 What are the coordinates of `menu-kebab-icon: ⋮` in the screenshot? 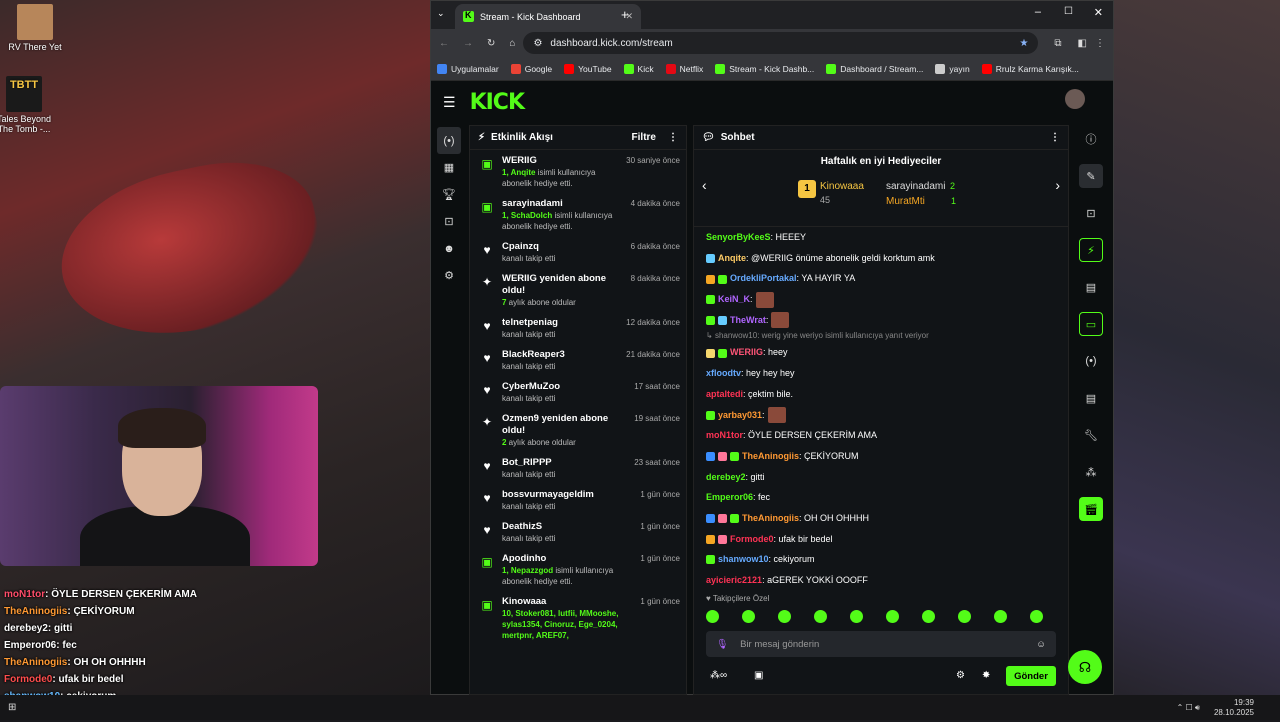 It's located at (1100, 43).